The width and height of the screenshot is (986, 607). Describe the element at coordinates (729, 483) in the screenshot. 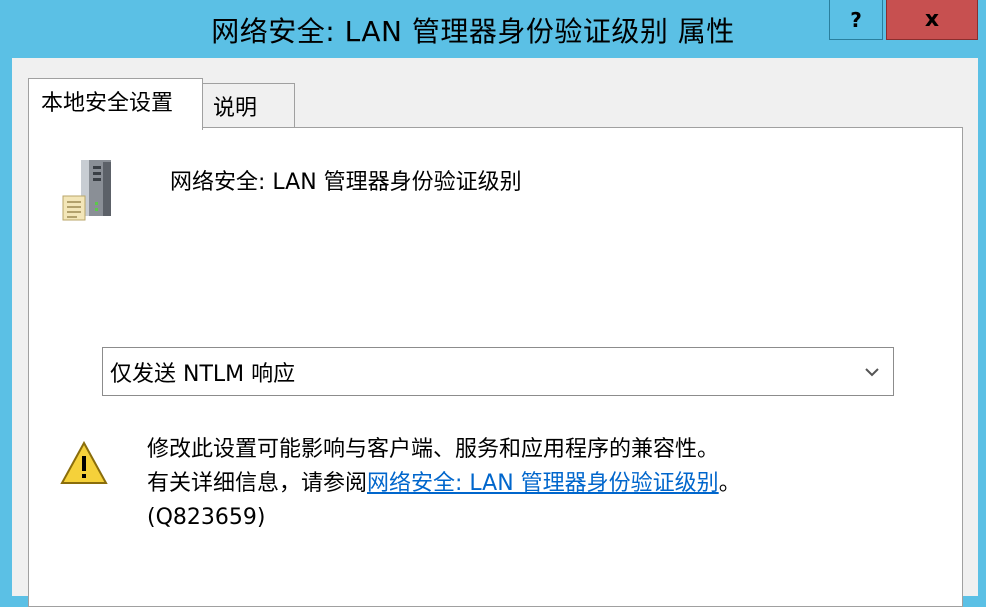

I see `warning-line-2-suffix: 。` at that location.